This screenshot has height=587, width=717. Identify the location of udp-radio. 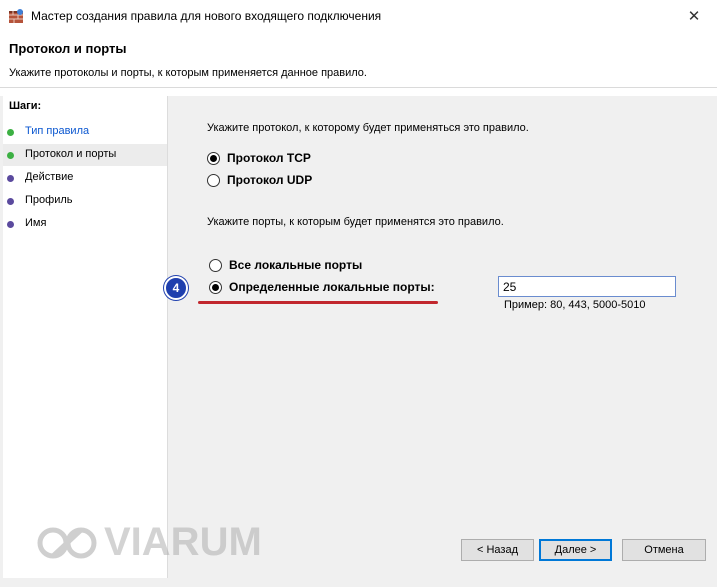
(213, 180).